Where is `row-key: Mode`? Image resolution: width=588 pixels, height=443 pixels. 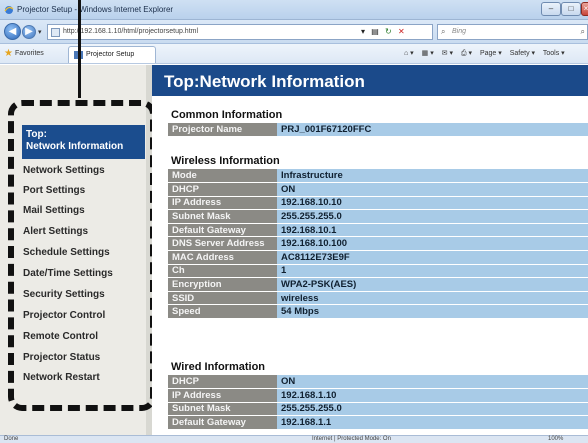 row-key: Mode is located at coordinates (222, 176).